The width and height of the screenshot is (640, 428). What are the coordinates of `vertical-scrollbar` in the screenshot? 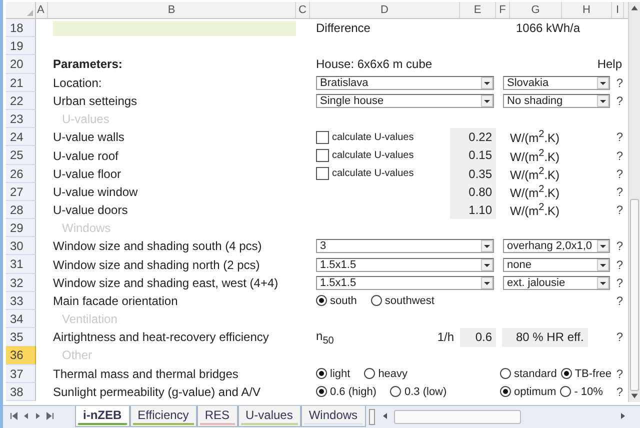 It's located at (634, 202).